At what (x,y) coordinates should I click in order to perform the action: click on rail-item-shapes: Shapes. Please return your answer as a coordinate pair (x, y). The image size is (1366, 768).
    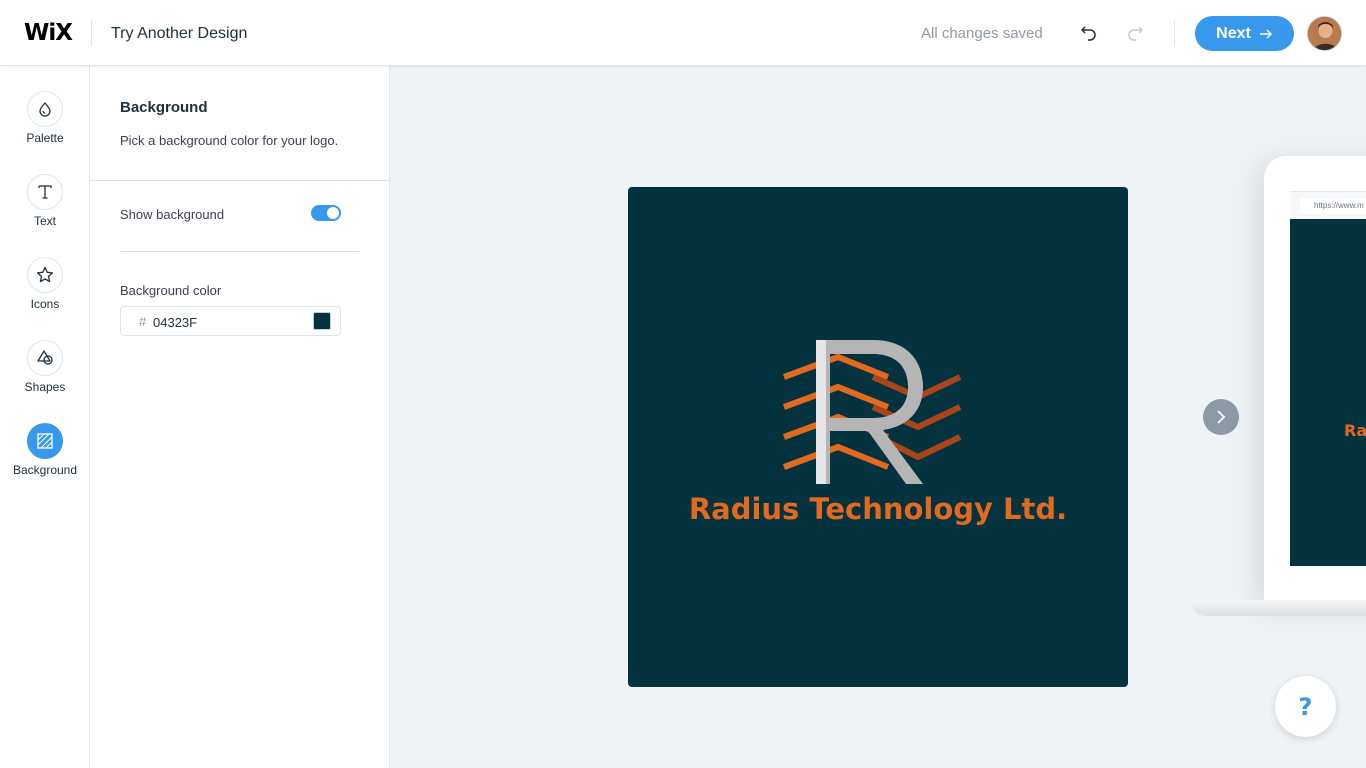
    Looking at the image, I should click on (45, 376).